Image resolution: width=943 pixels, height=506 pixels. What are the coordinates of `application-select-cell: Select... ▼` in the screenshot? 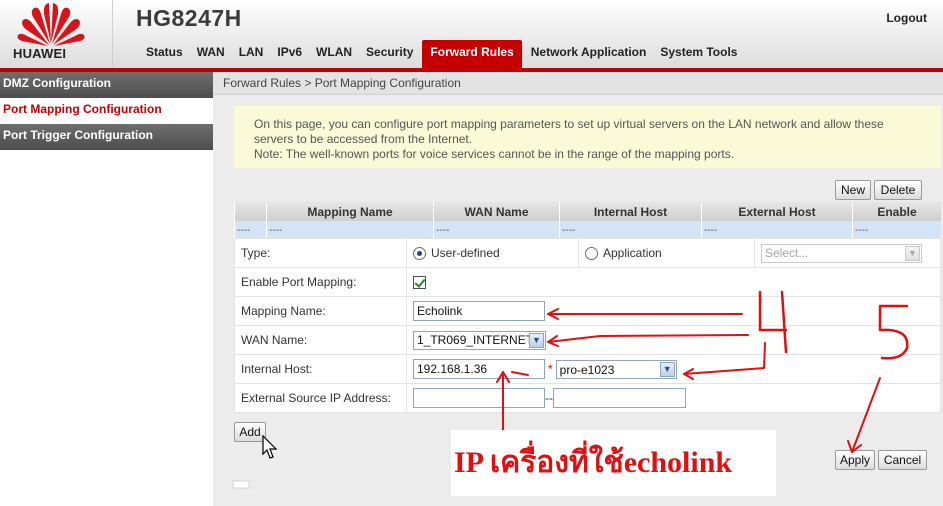 It's located at (847, 253).